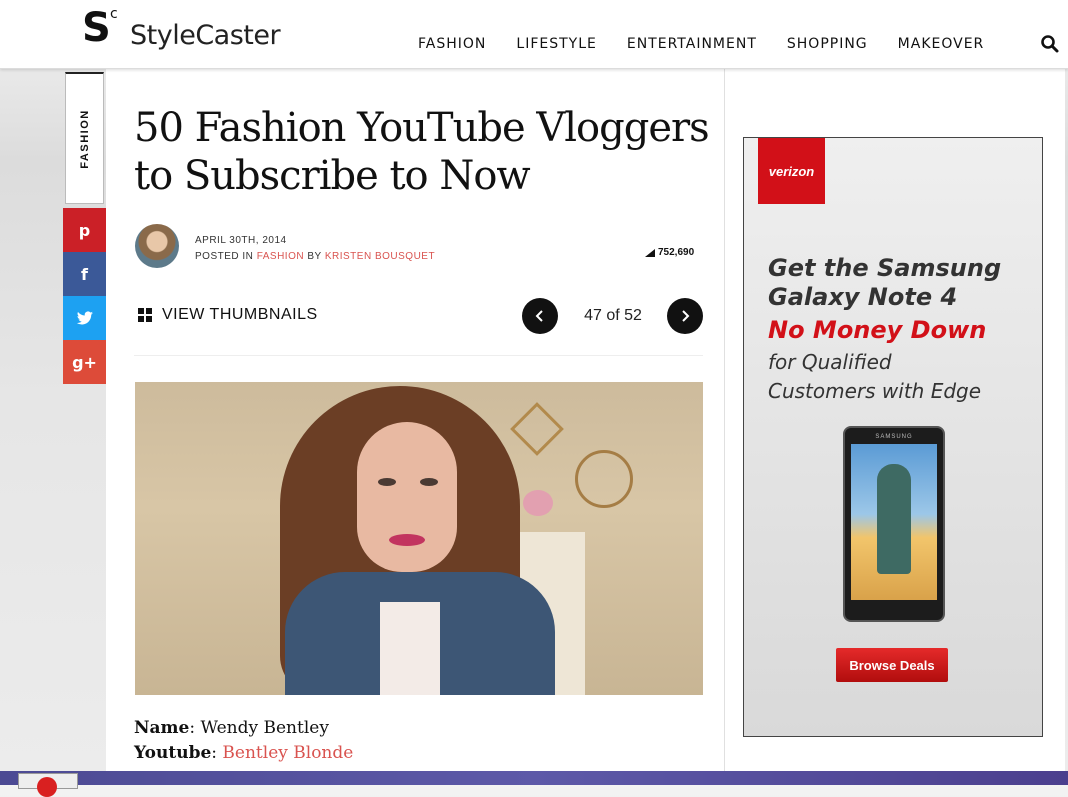 This screenshot has width=1068, height=797. Describe the element at coordinates (407, 540) in the screenshot. I see `photo-lips` at that location.